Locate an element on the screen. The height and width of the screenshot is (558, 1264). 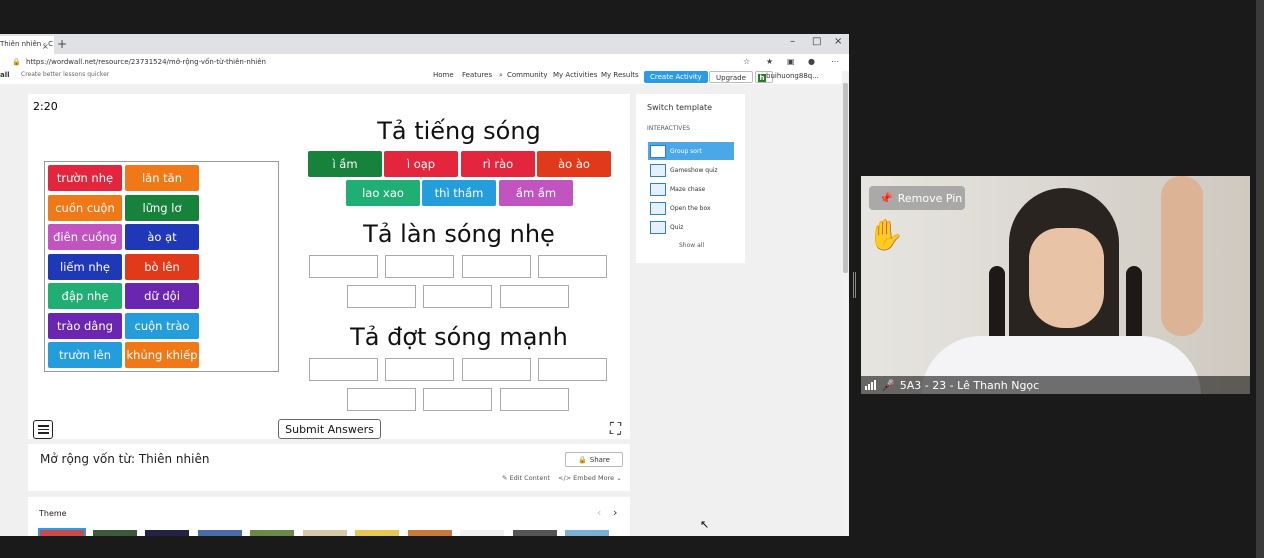
lock-icon: 🔒 is located at coordinates (16, 62).